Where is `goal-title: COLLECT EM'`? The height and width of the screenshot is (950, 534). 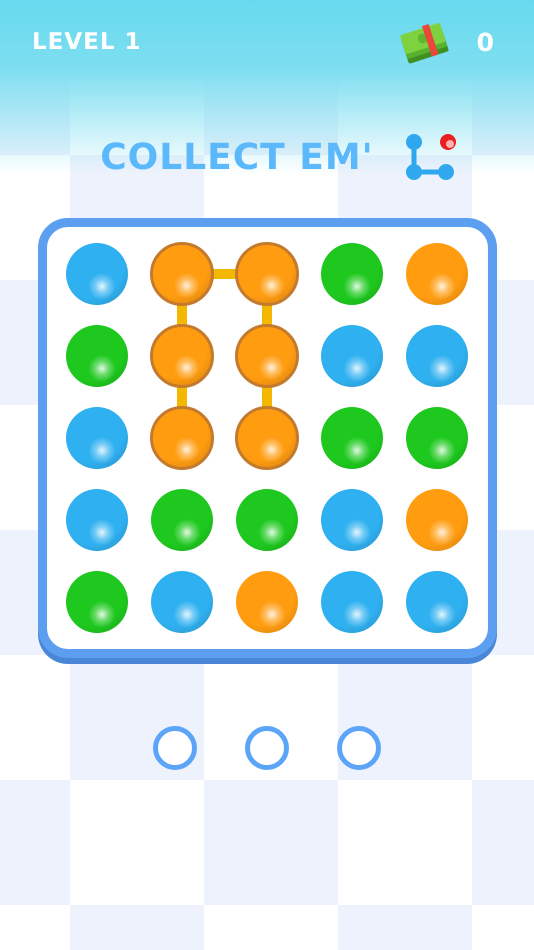 goal-title: COLLECT EM' is located at coordinates (237, 157).